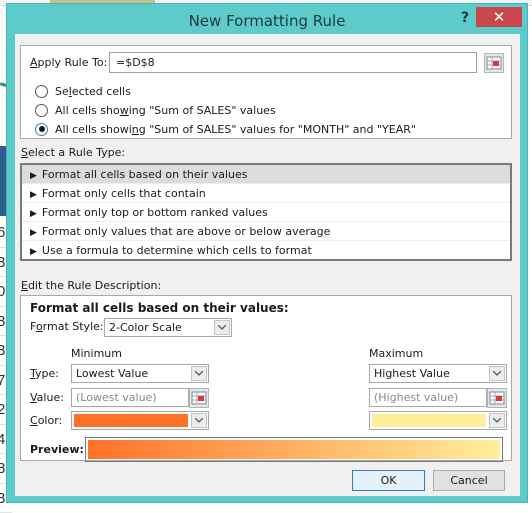 Image resolution: width=532 pixels, height=513 pixels. Describe the element at coordinates (145, 327) in the screenshot. I see `select-value: 2-Color Scale` at that location.